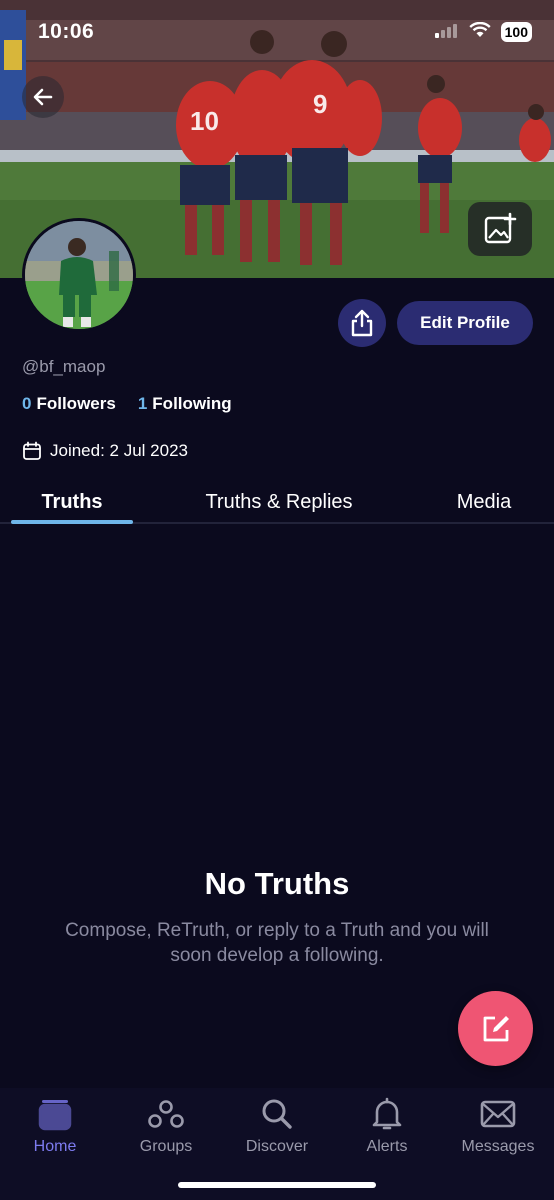 The width and height of the screenshot is (554, 1200). Describe the element at coordinates (66, 31) in the screenshot. I see `status-time: 10:06` at that location.